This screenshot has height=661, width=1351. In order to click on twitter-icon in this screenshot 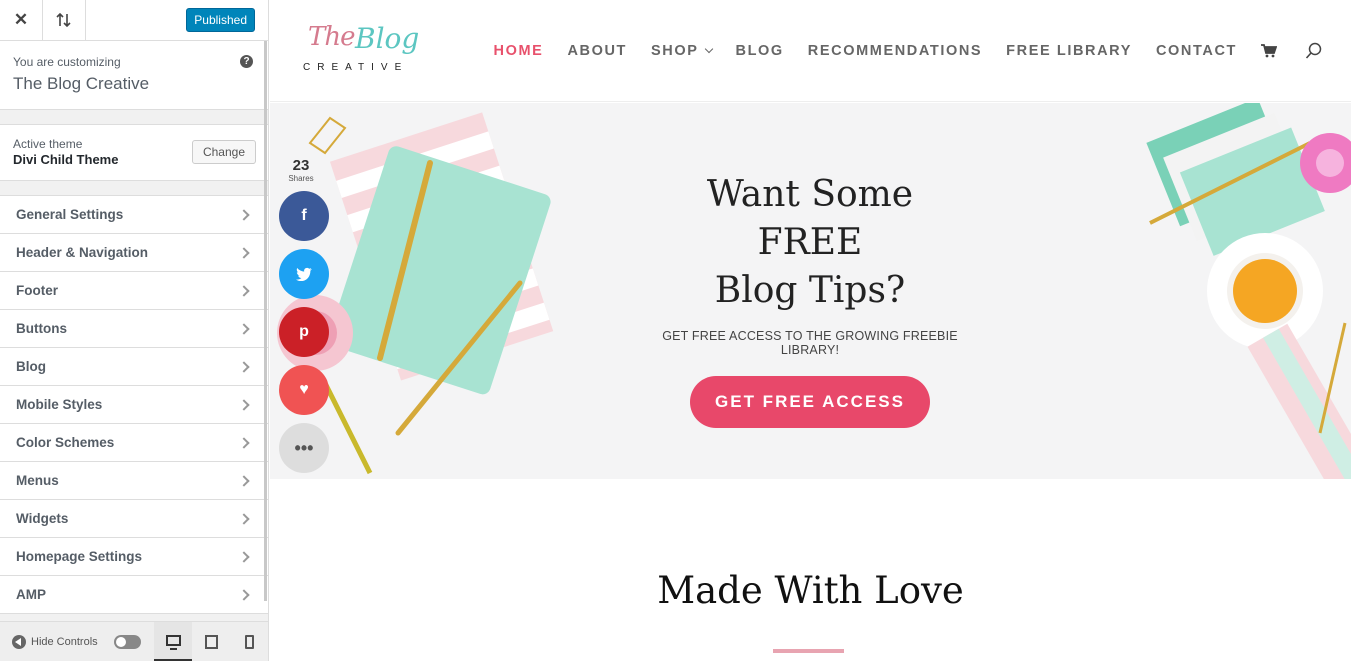, I will do `click(304, 274)`.